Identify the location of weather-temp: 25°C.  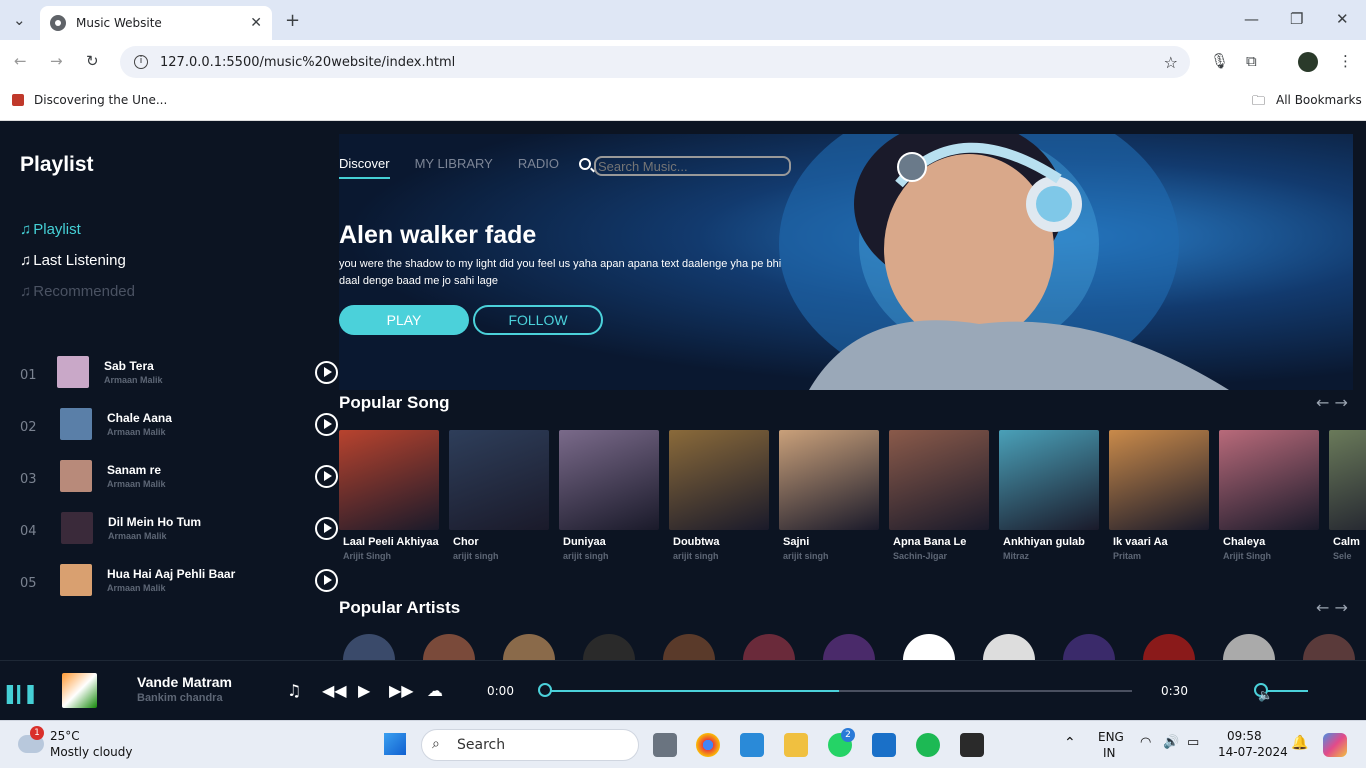
(65, 736).